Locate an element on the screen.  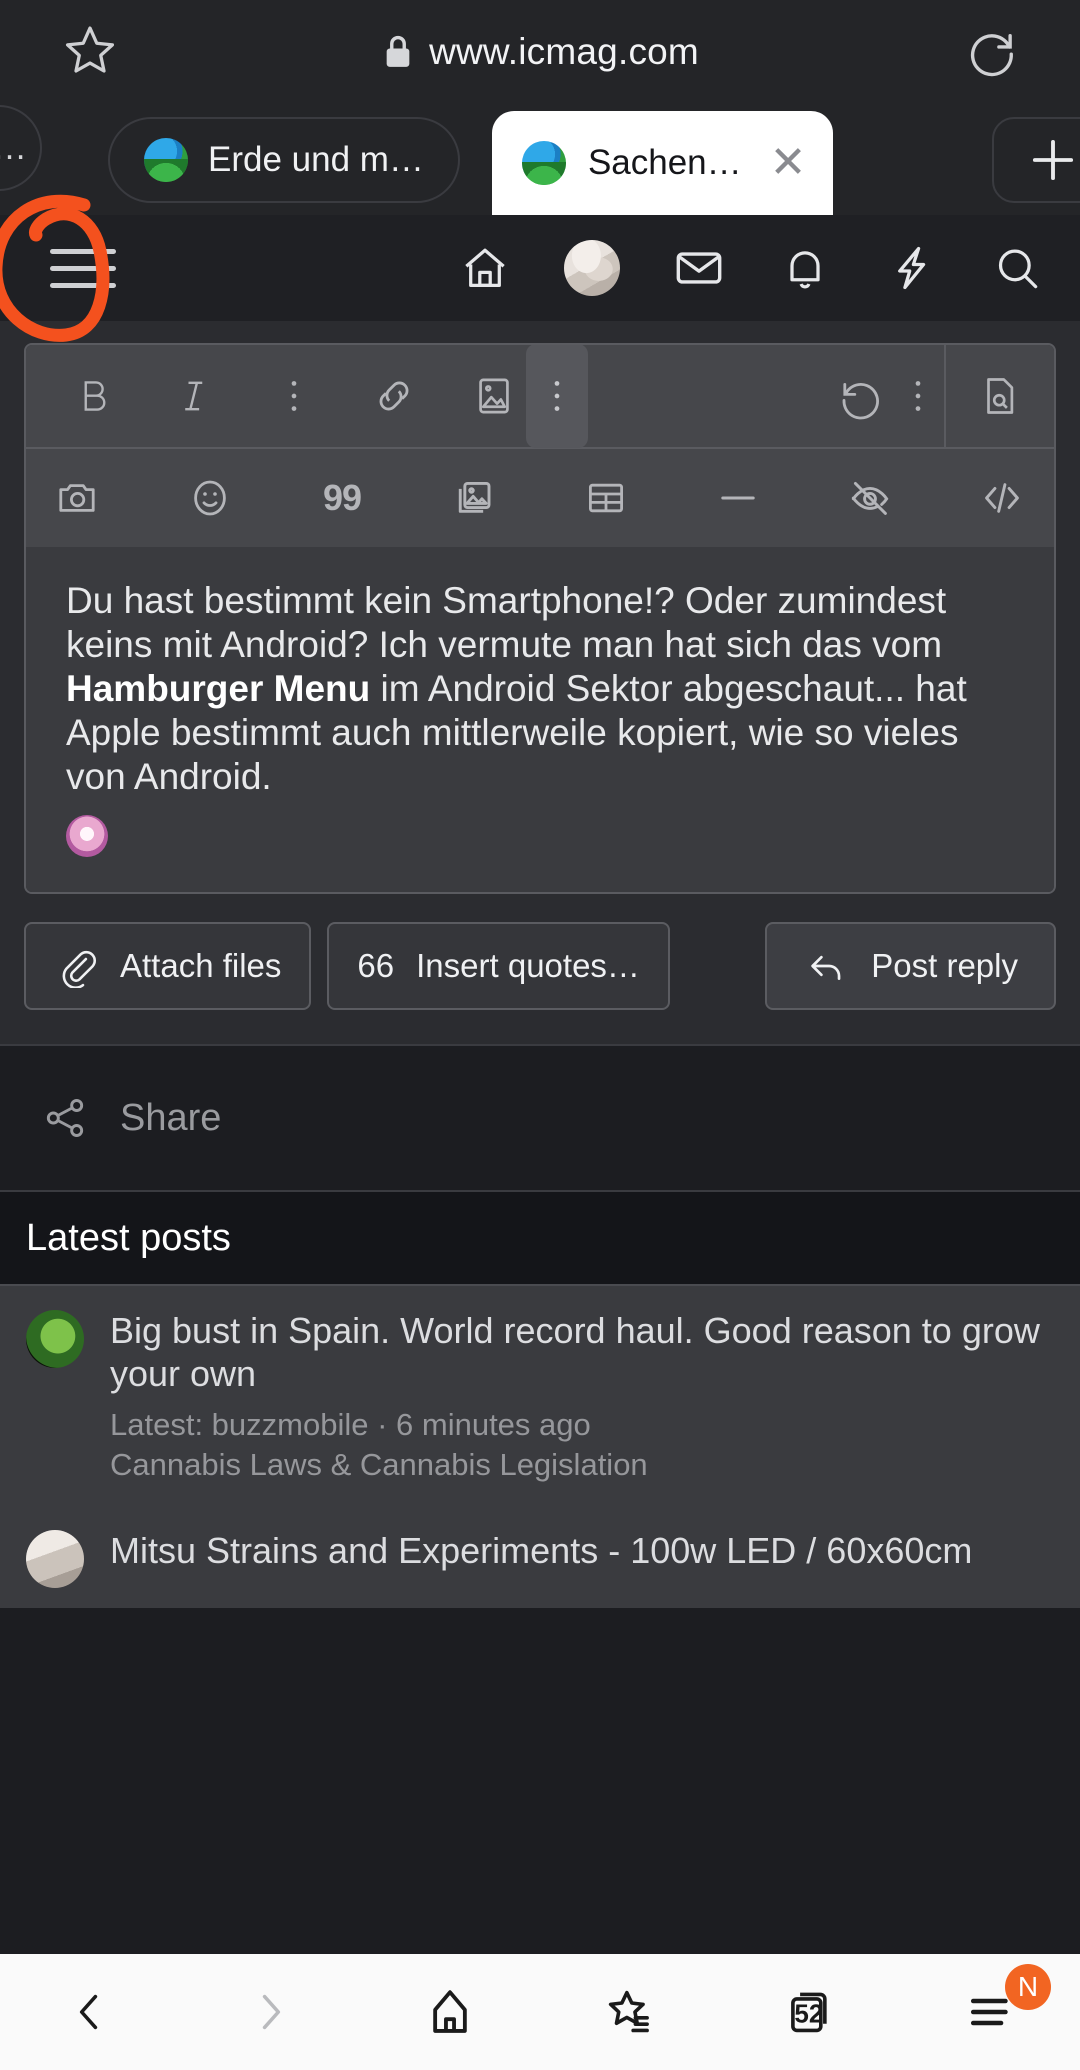
browser-bottom-nav: 52 N is located at coordinates (540, 2012).